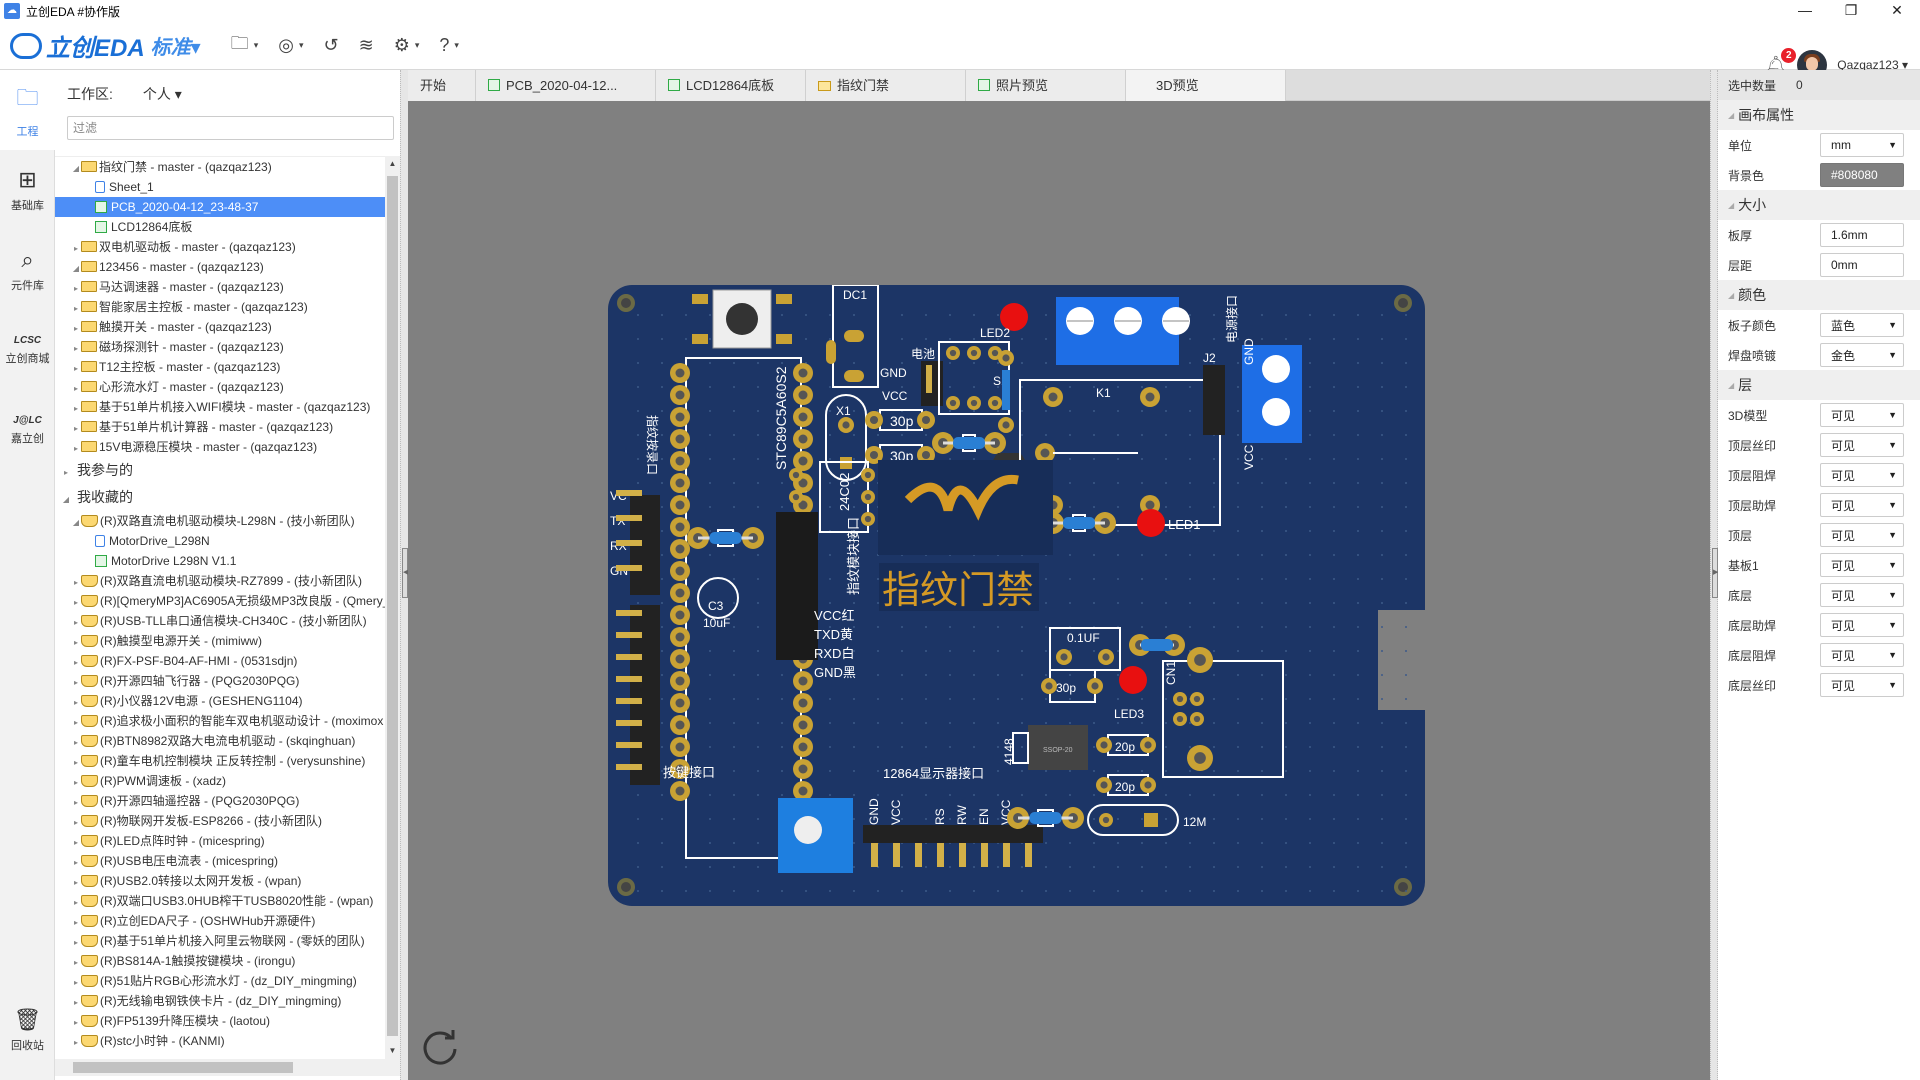  I want to click on property-input: 0mm, so click(1862, 265).